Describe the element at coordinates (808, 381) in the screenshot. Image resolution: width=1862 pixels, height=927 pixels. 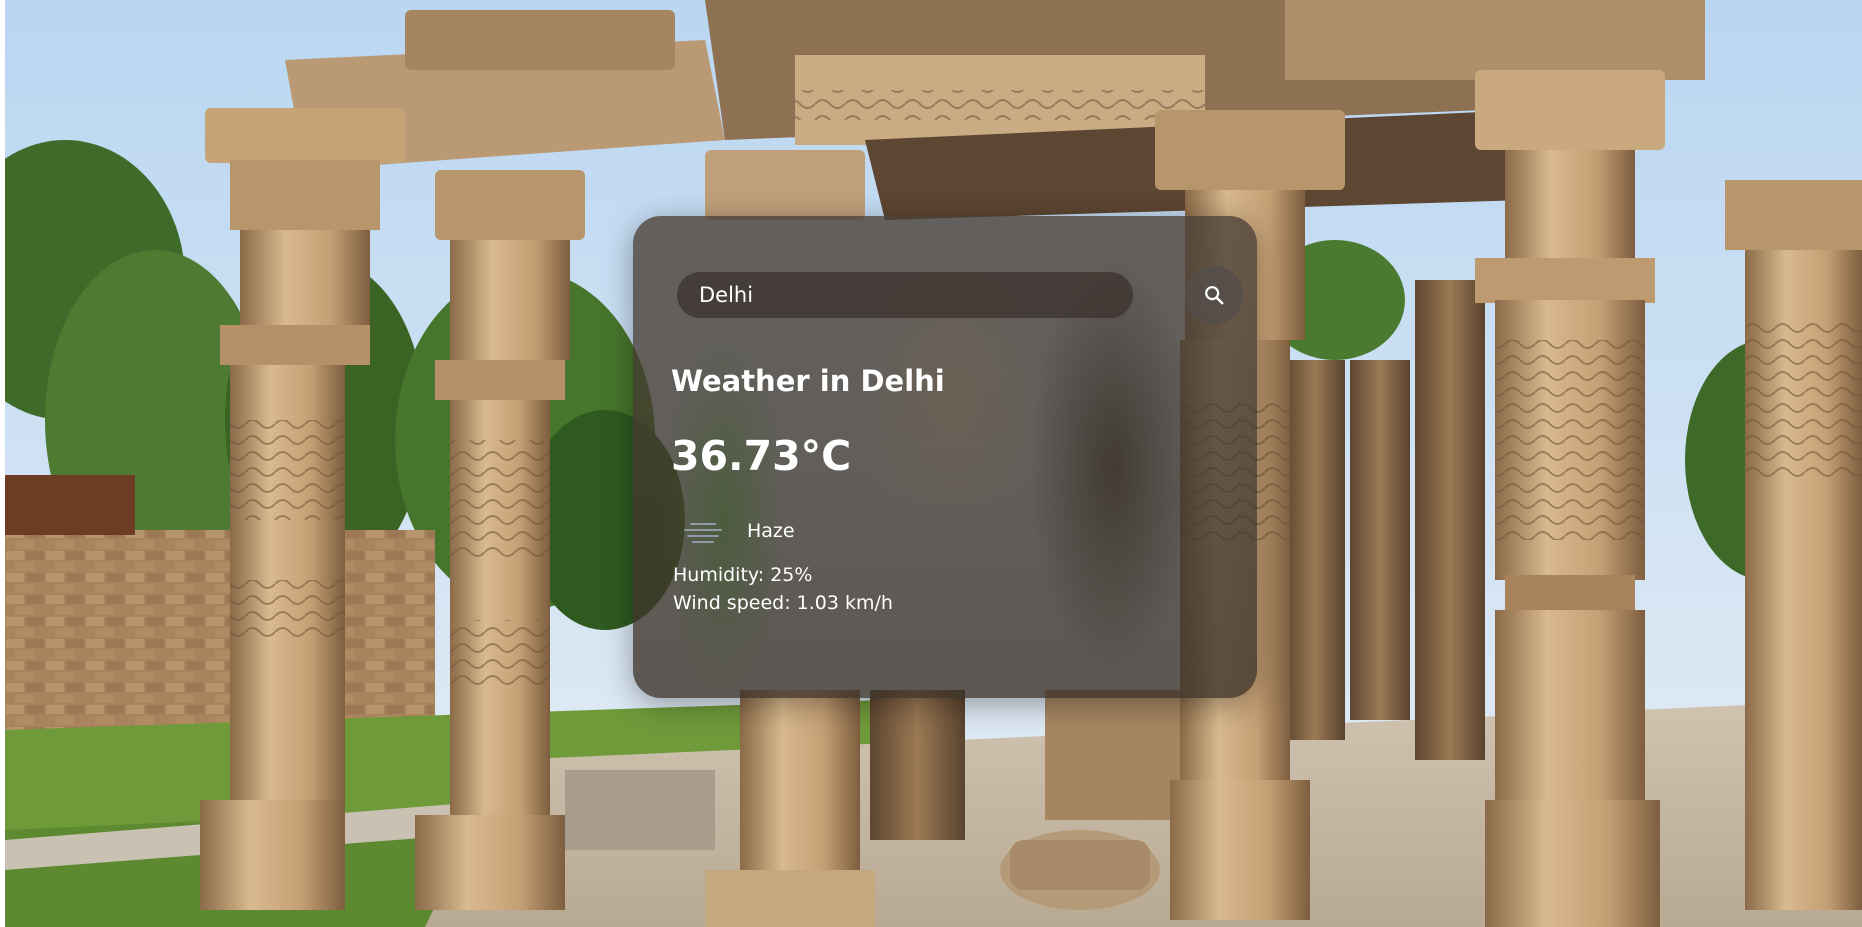
I see `weather-title: Weather in Delhi` at that location.